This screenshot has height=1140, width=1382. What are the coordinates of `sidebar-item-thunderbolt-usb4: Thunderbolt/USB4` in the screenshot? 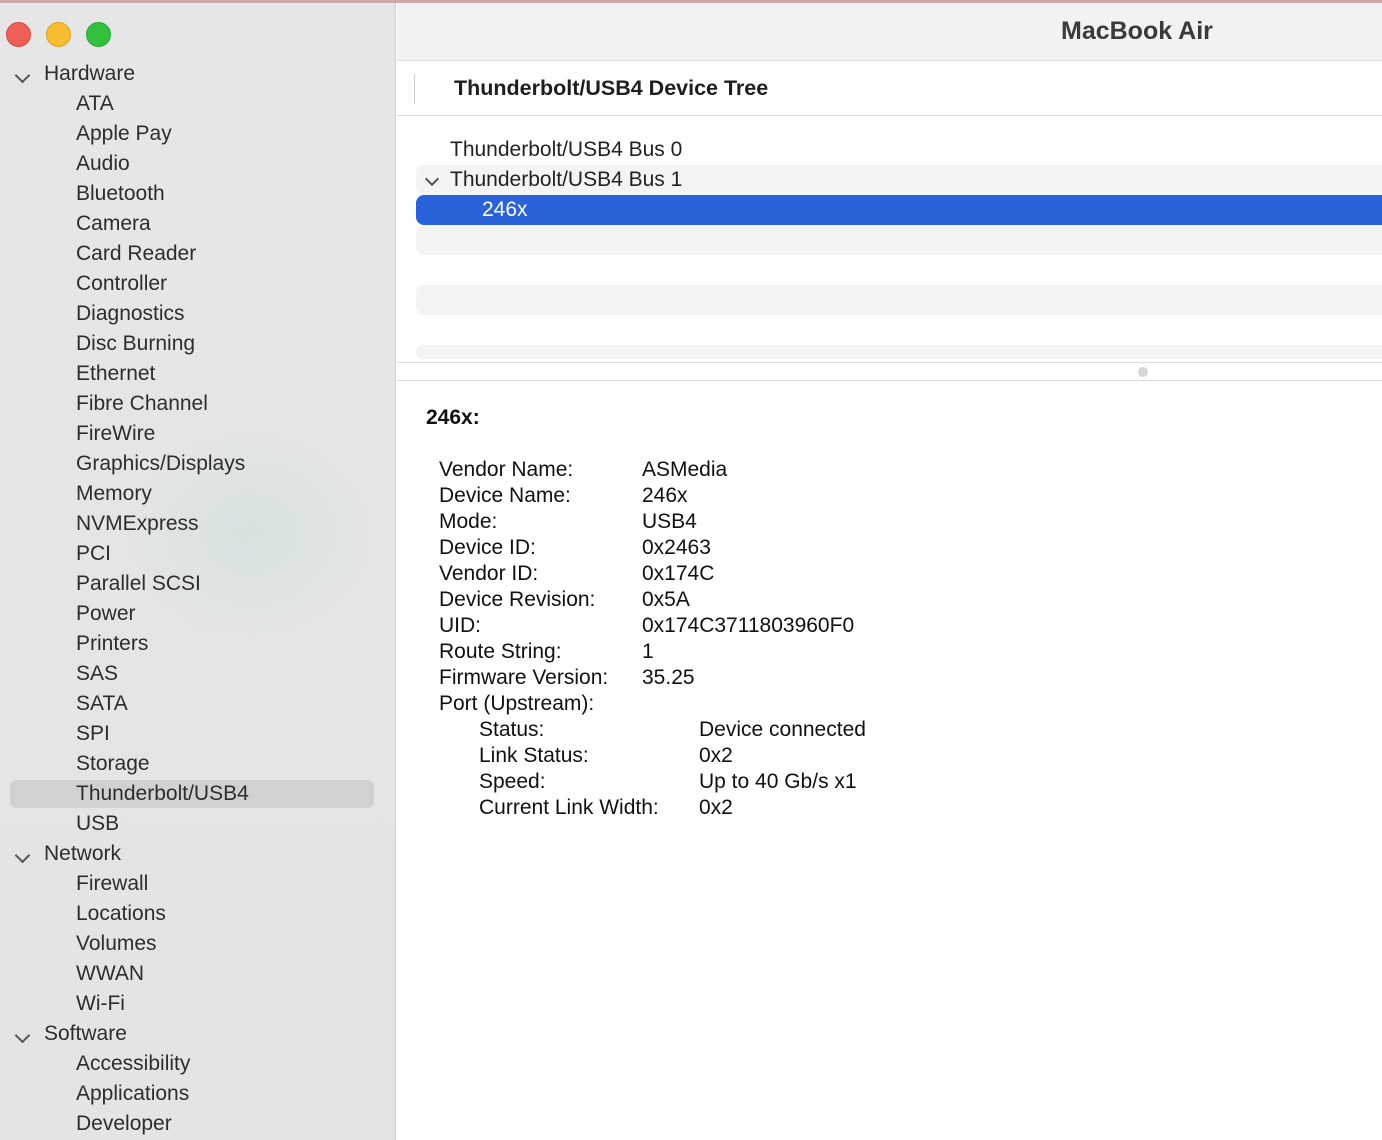 It's located at (198, 794).